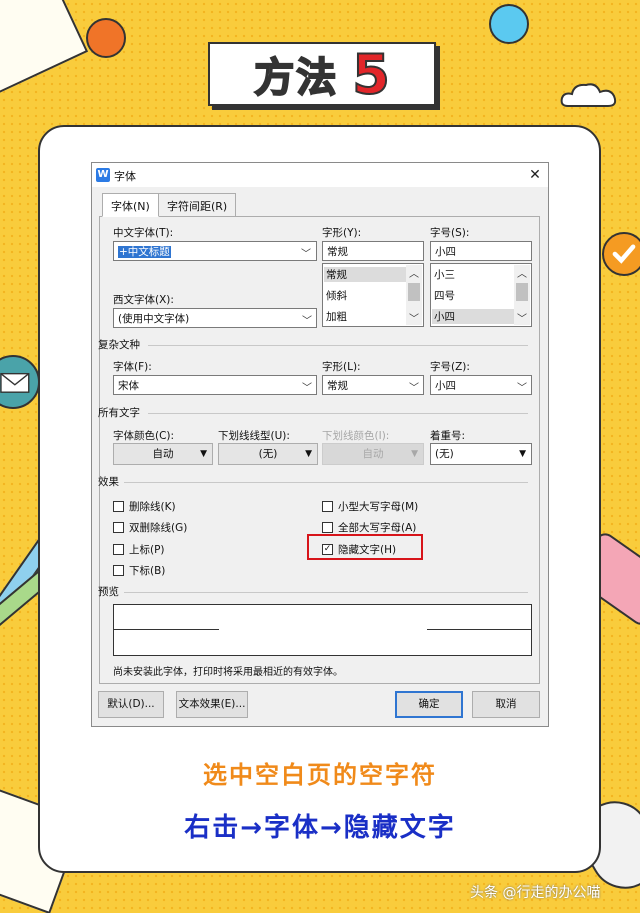 The height and width of the screenshot is (913, 640). What do you see at coordinates (366, 274) in the screenshot?
I see `list-item: 常规` at bounding box center [366, 274].